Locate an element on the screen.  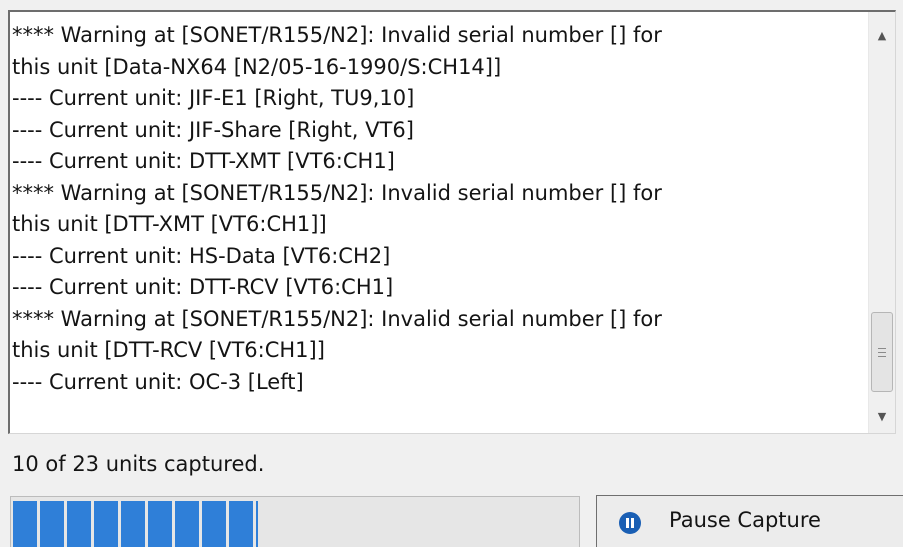
log-line: this unit [DTT-RCV [VT6:CH1]] is located at coordinates (168, 350).